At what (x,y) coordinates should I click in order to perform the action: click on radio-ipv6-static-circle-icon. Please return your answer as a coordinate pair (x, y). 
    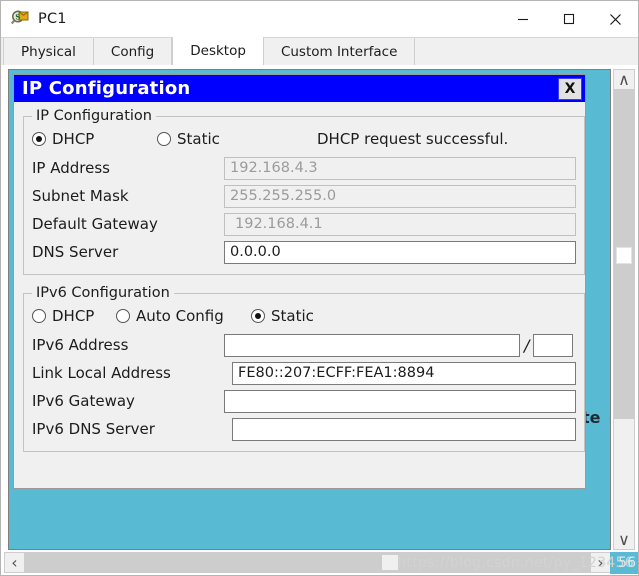
    Looking at the image, I should click on (258, 316).